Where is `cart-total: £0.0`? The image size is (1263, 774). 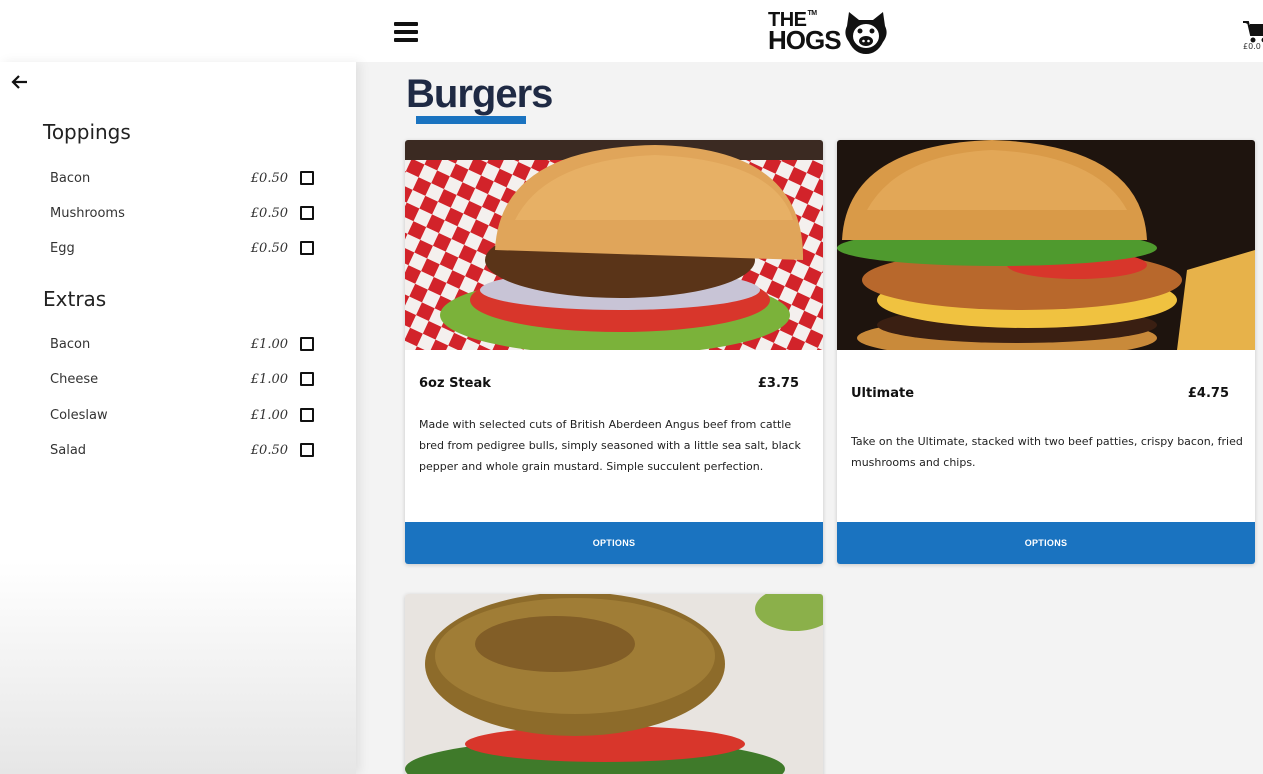 cart-total: £0.0 is located at coordinates (1252, 46).